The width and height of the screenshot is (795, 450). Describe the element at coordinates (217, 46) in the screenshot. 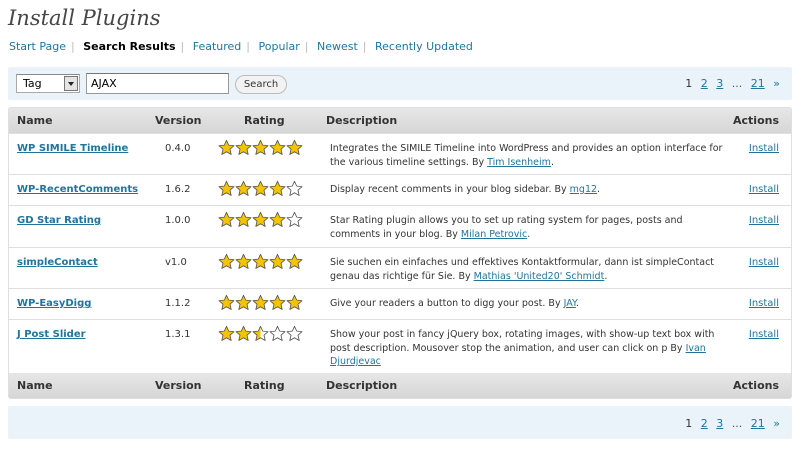

I see `subnav-featured: Featured` at that location.